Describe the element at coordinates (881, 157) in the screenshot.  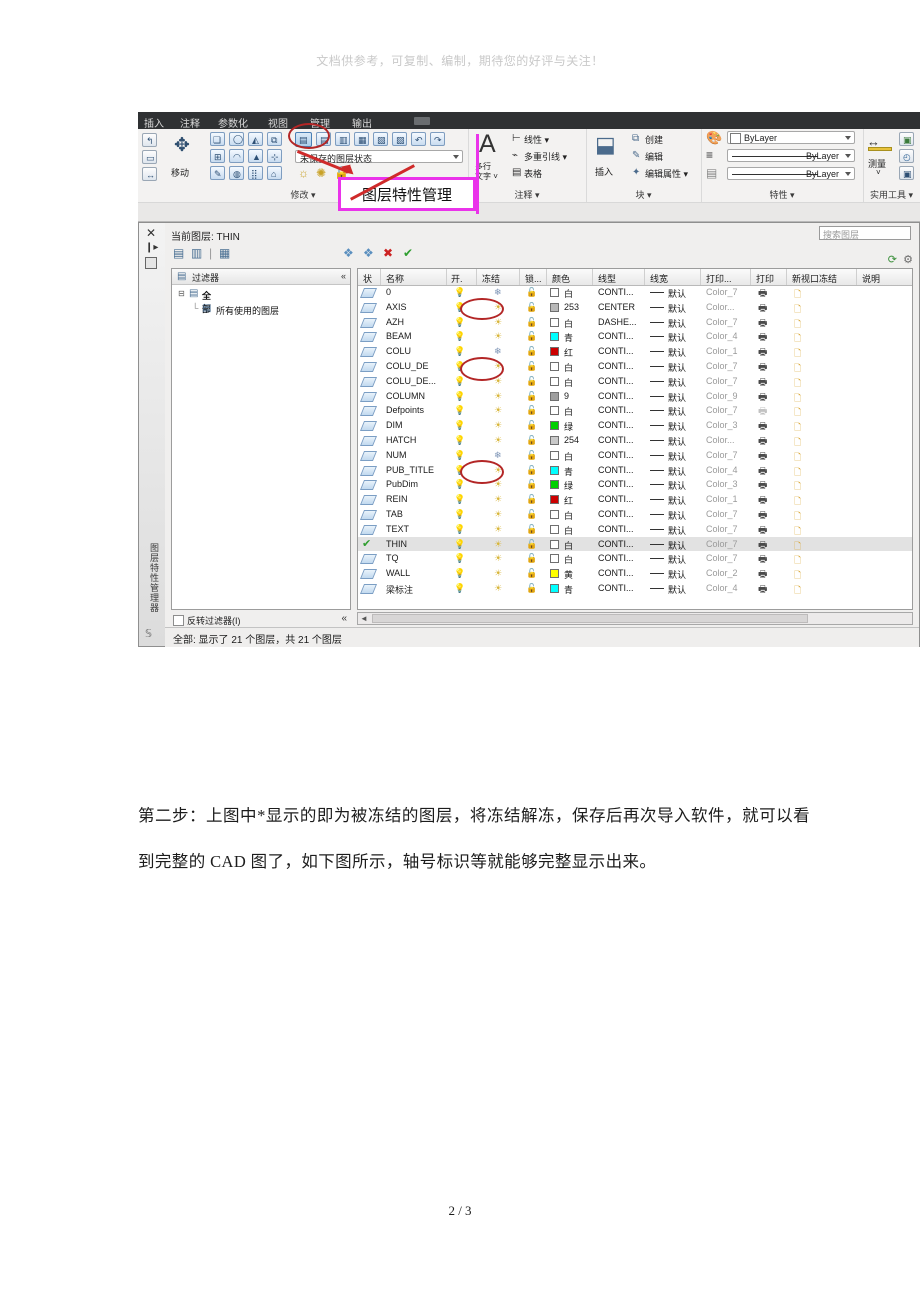
I see `measure-button: ↔ 测量 ˅` at that location.